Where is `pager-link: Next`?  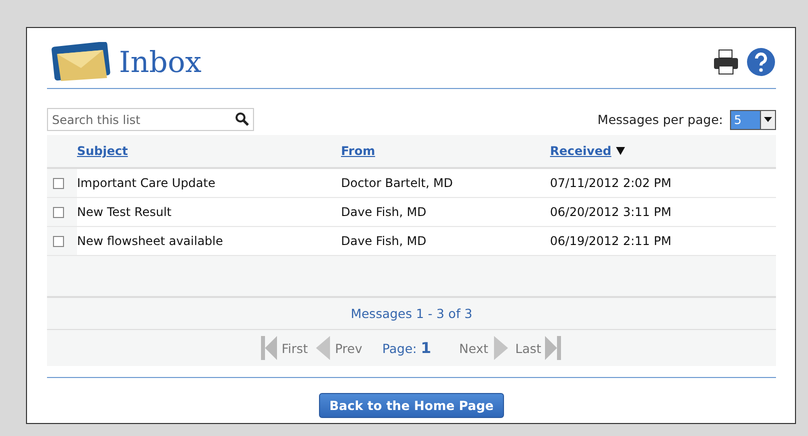
pager-link: Next is located at coordinates (484, 348).